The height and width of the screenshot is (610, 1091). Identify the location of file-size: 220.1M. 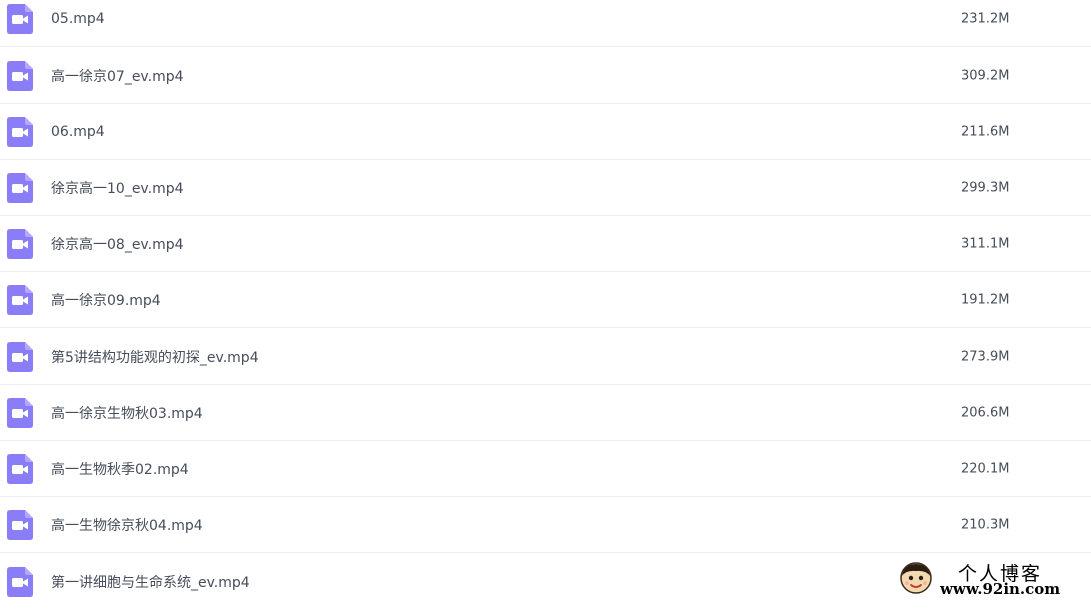
(985, 468).